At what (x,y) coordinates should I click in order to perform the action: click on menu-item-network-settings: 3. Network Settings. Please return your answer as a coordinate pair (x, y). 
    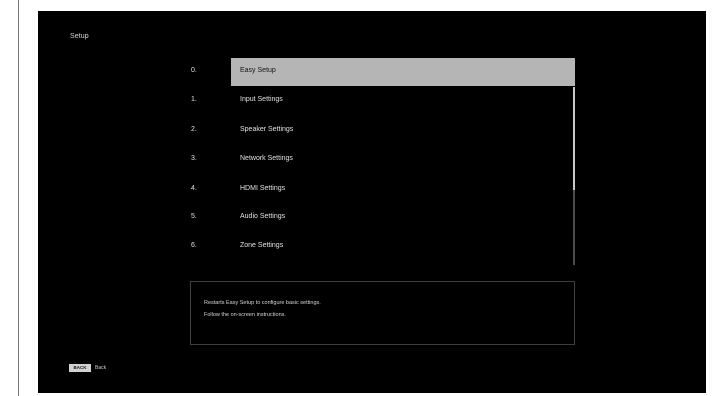
    Looking at the image, I should click on (381, 159).